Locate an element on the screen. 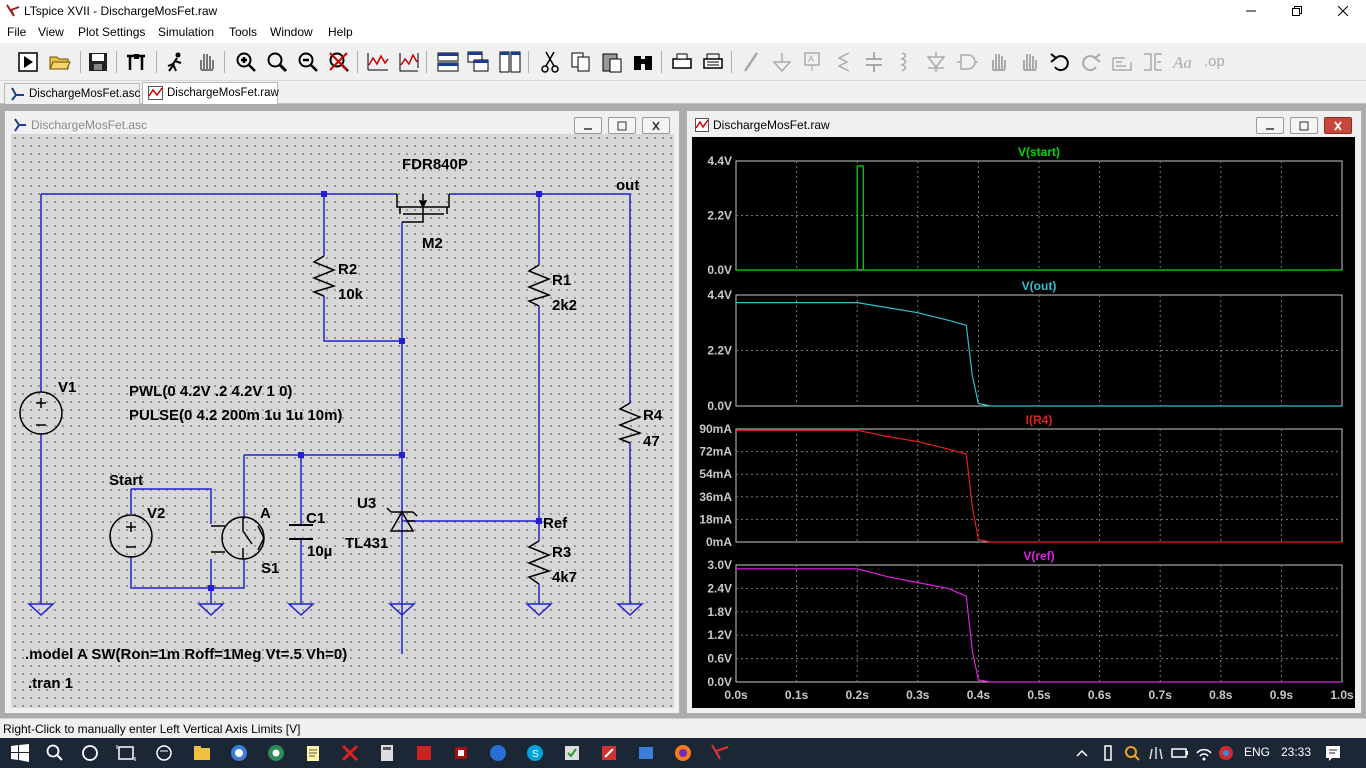 The image size is (1366, 768). undo-button is located at coordinates (1060, 62).